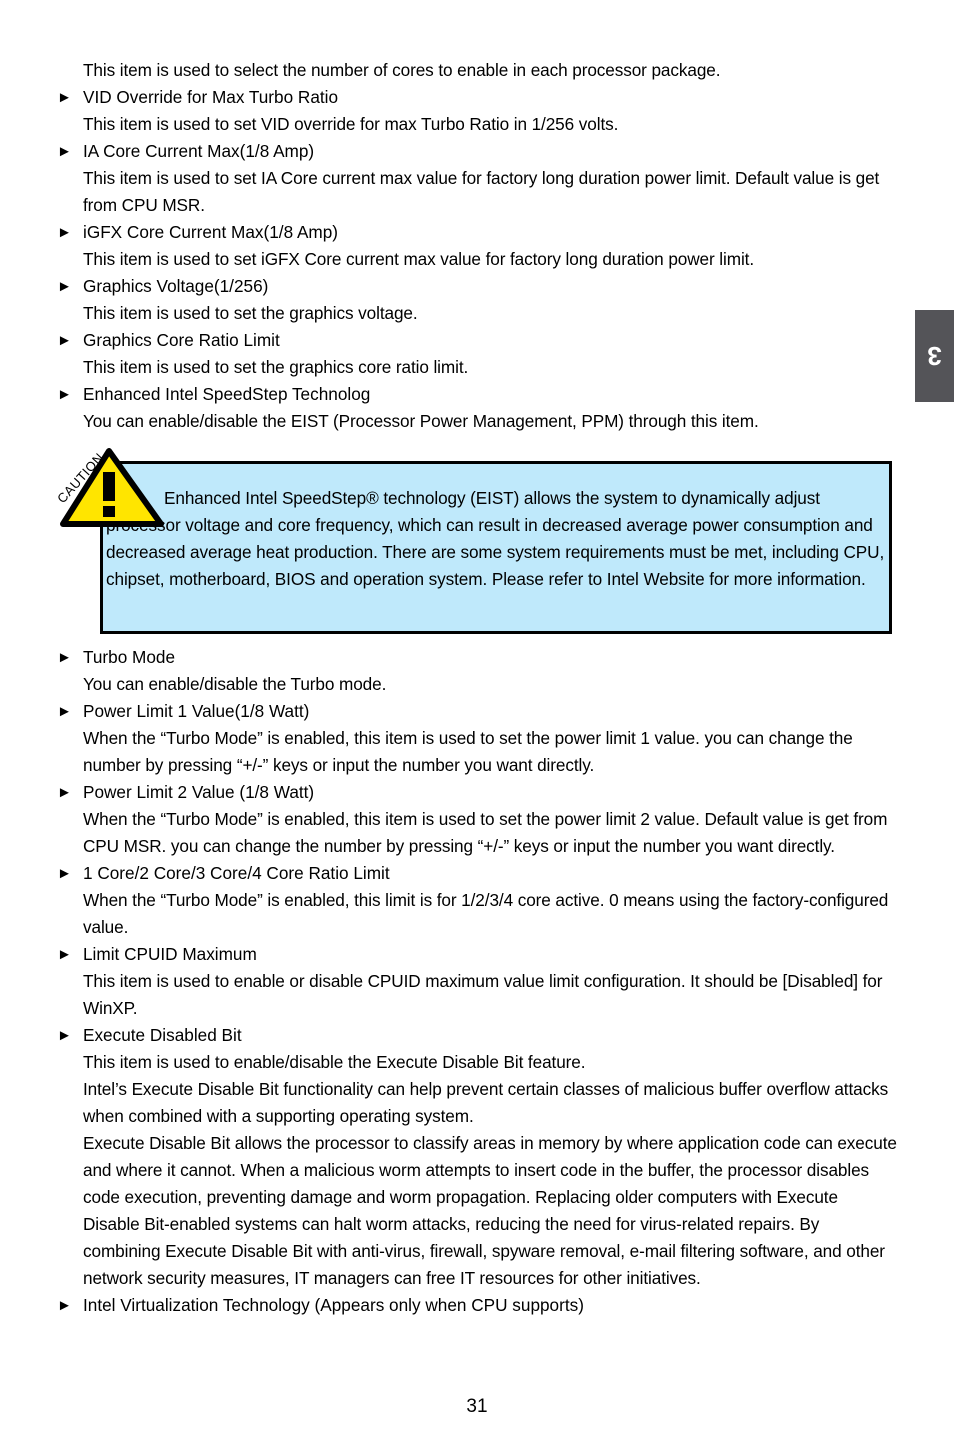  Describe the element at coordinates (477, 1035) in the screenshot. I see `bullet-item: ► Execute Disabled Bit` at that location.